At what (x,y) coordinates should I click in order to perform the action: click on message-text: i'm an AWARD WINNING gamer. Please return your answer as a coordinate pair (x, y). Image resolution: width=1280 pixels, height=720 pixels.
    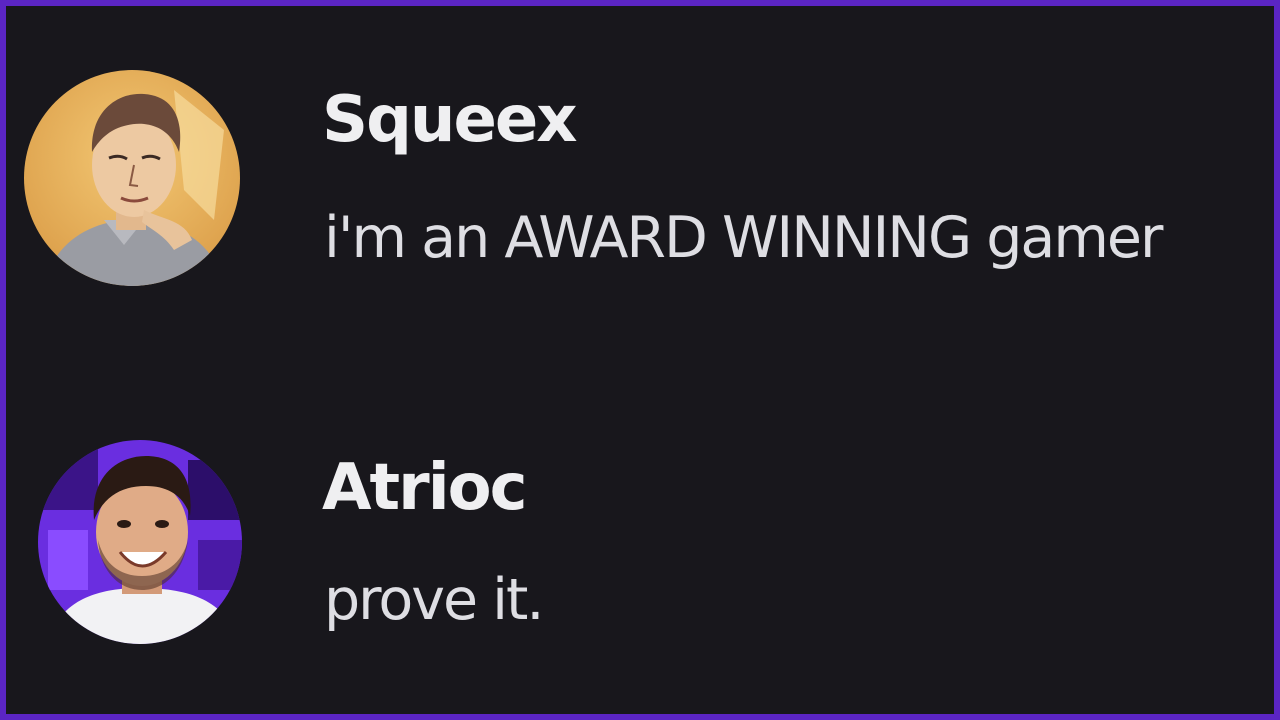
    Looking at the image, I should click on (743, 238).